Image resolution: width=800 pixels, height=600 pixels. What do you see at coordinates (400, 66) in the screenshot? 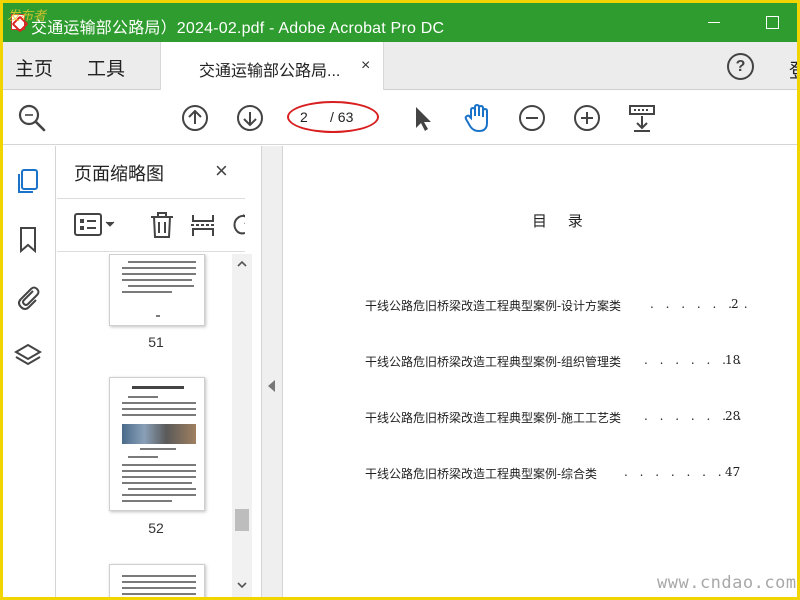
I see `tab-bar: 主页 工具 交通运输部公路局... × ? 登` at bounding box center [400, 66].